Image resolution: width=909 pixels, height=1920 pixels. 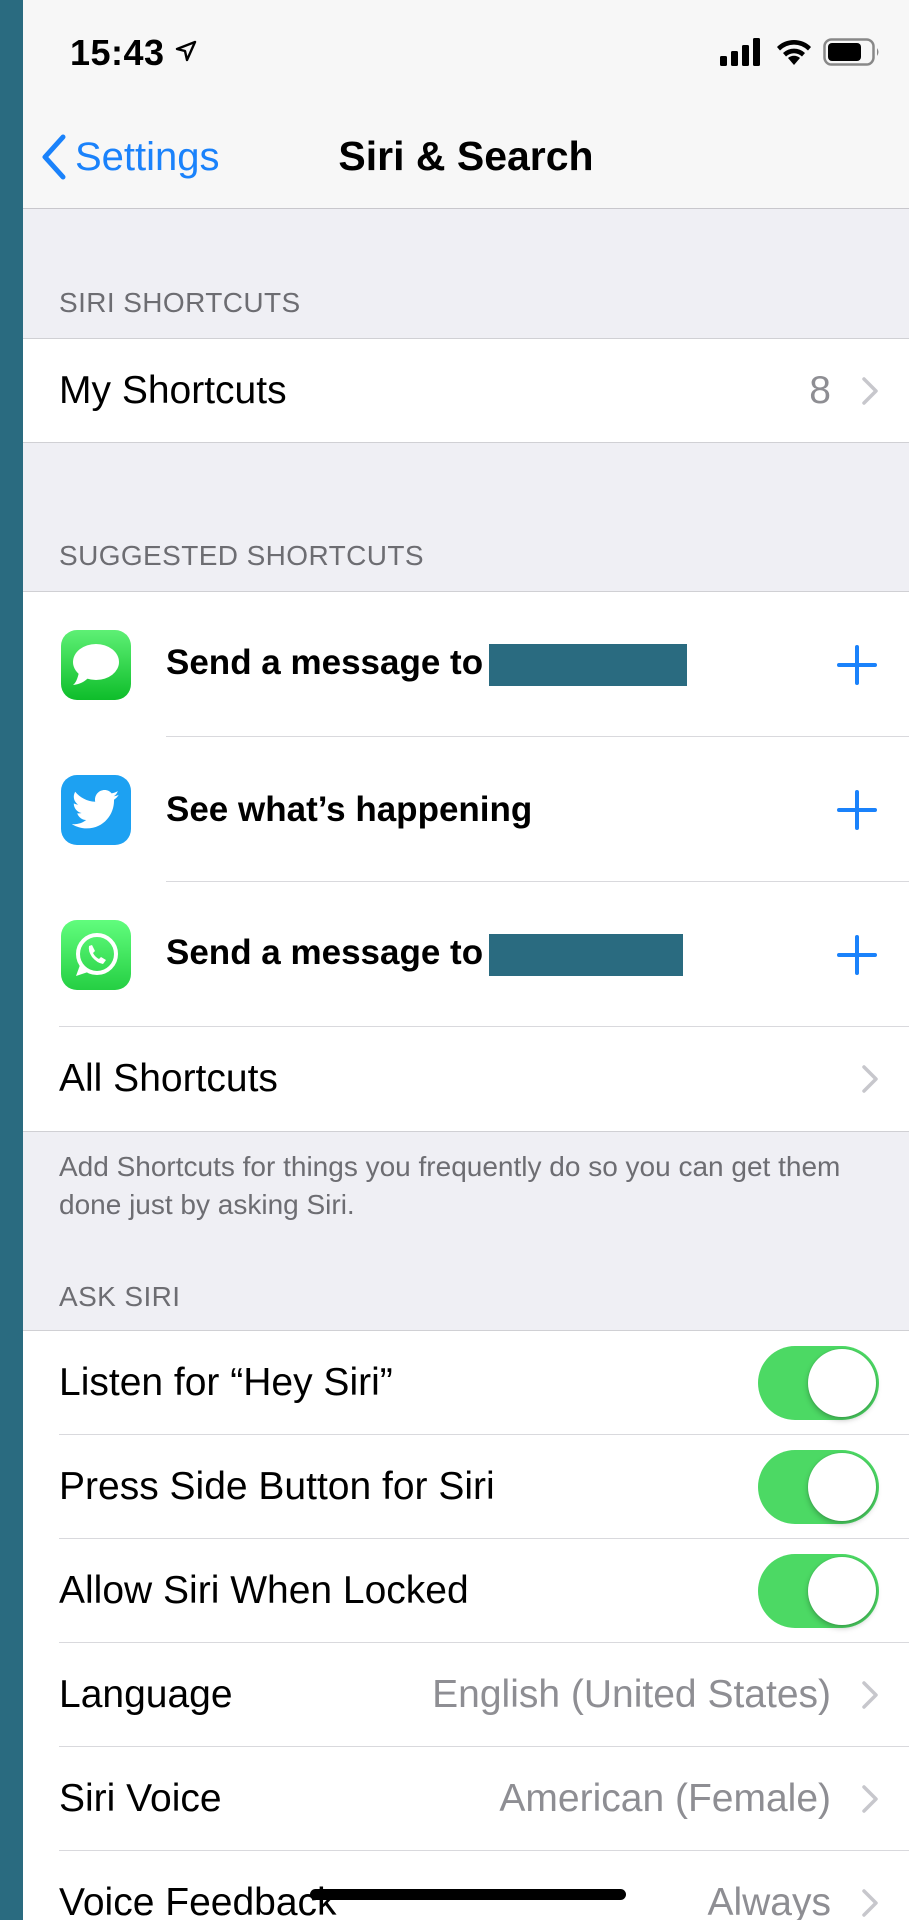 I want to click on home-indicator, so click(x=468, y=1894).